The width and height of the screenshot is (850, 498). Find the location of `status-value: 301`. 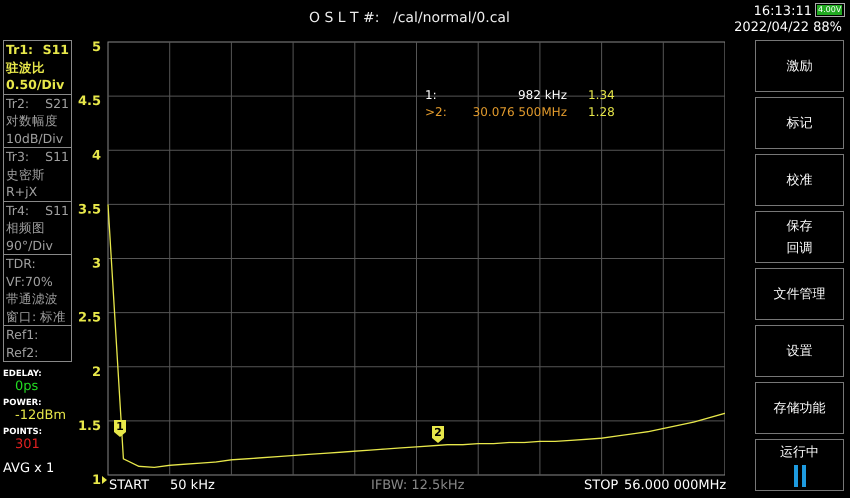

status-value: 301 is located at coordinates (27, 444).